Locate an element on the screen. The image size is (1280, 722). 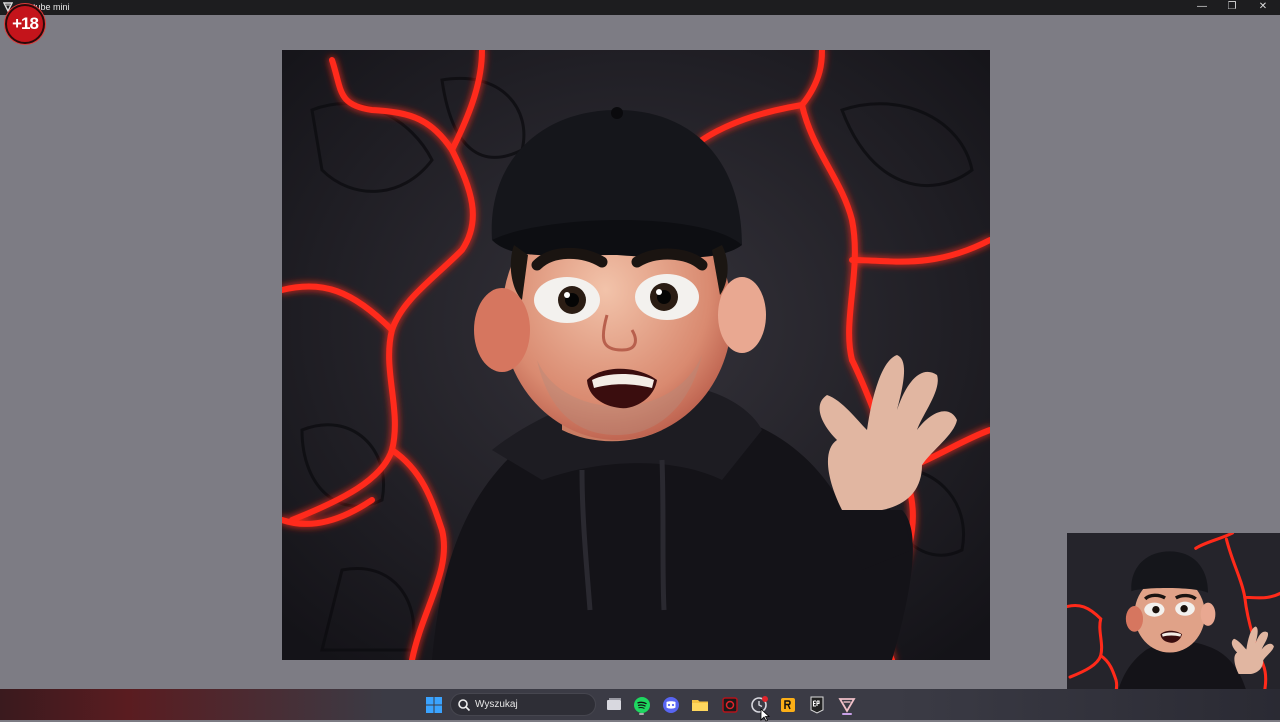
red-app-icon is located at coordinates (730, 705).